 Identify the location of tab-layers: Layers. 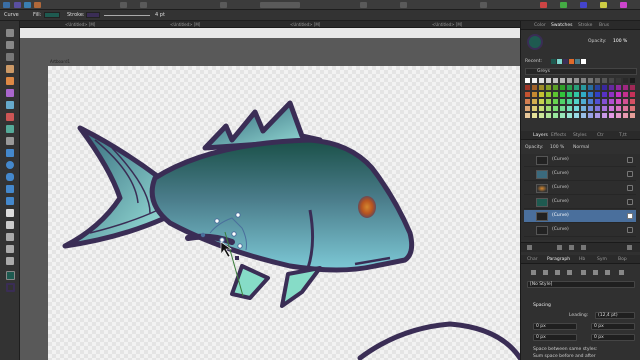
(540, 135).